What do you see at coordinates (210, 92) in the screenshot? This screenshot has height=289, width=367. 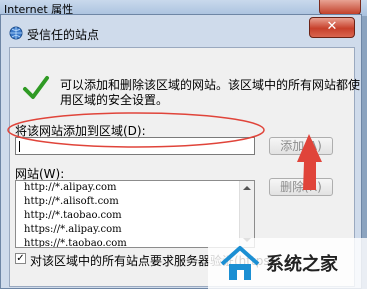 I see `info-text: 可以添加和删除该区域的网站。该区域中的所有网站都使用区域的安全设置。` at bounding box center [210, 92].